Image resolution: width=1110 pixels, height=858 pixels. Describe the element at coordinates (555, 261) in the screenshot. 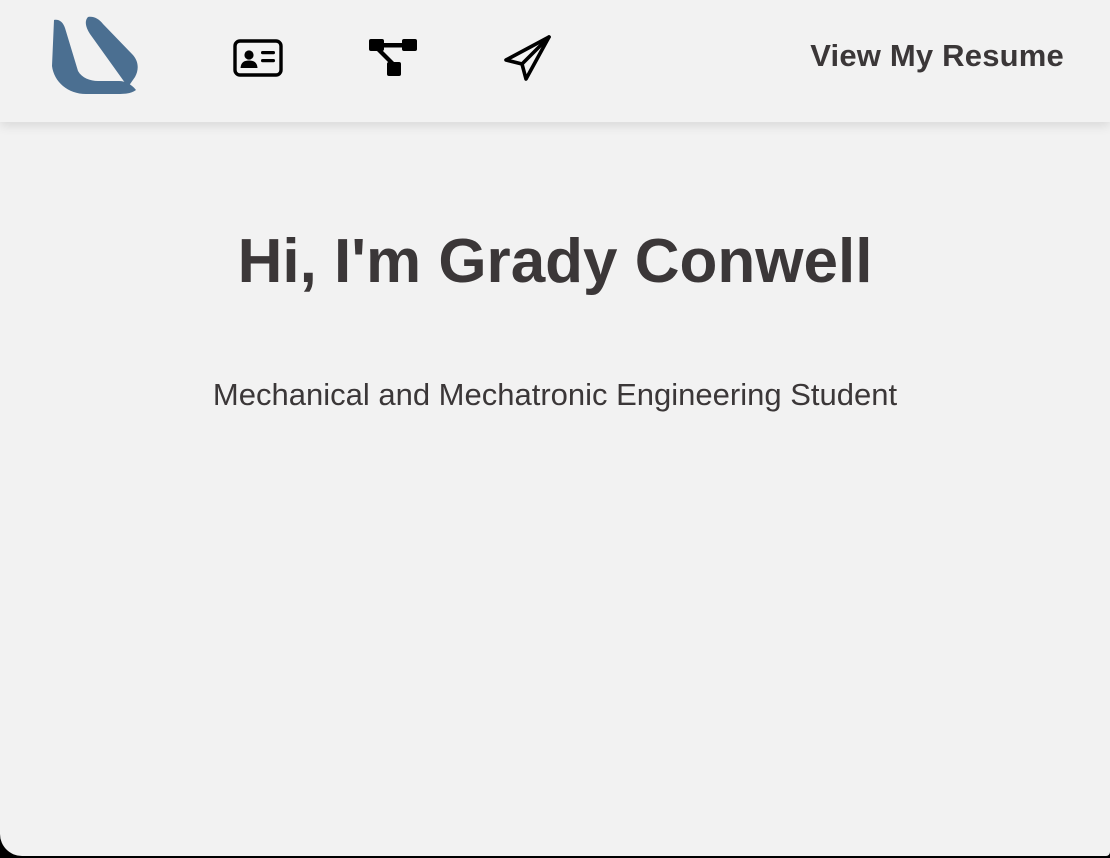

I see `hero-title: Hi, I'm Grady Conwell` at that location.